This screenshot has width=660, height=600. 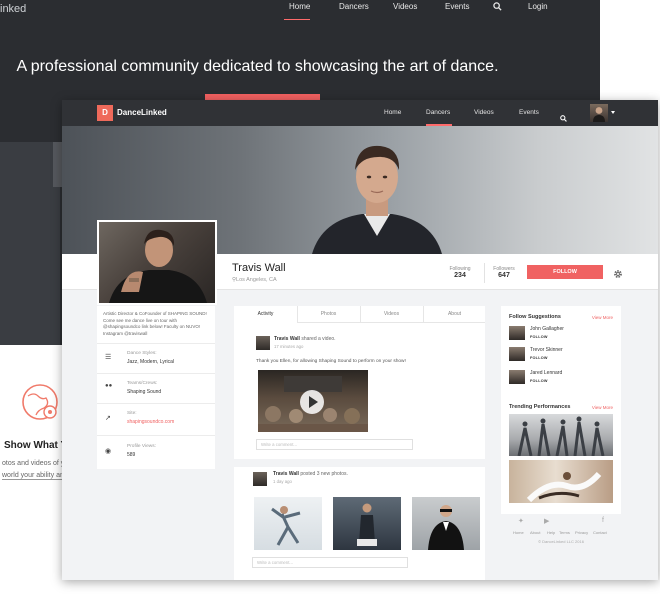 I want to click on footer-link-home: Home, so click(x=518, y=532).